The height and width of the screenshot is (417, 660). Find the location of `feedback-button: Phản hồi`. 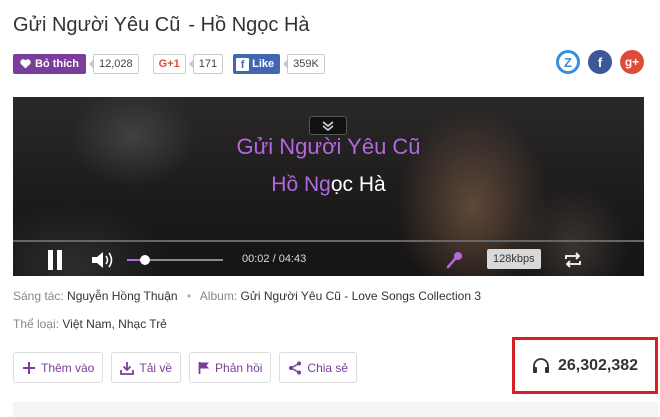

feedback-button: Phản hồi is located at coordinates (230, 367).